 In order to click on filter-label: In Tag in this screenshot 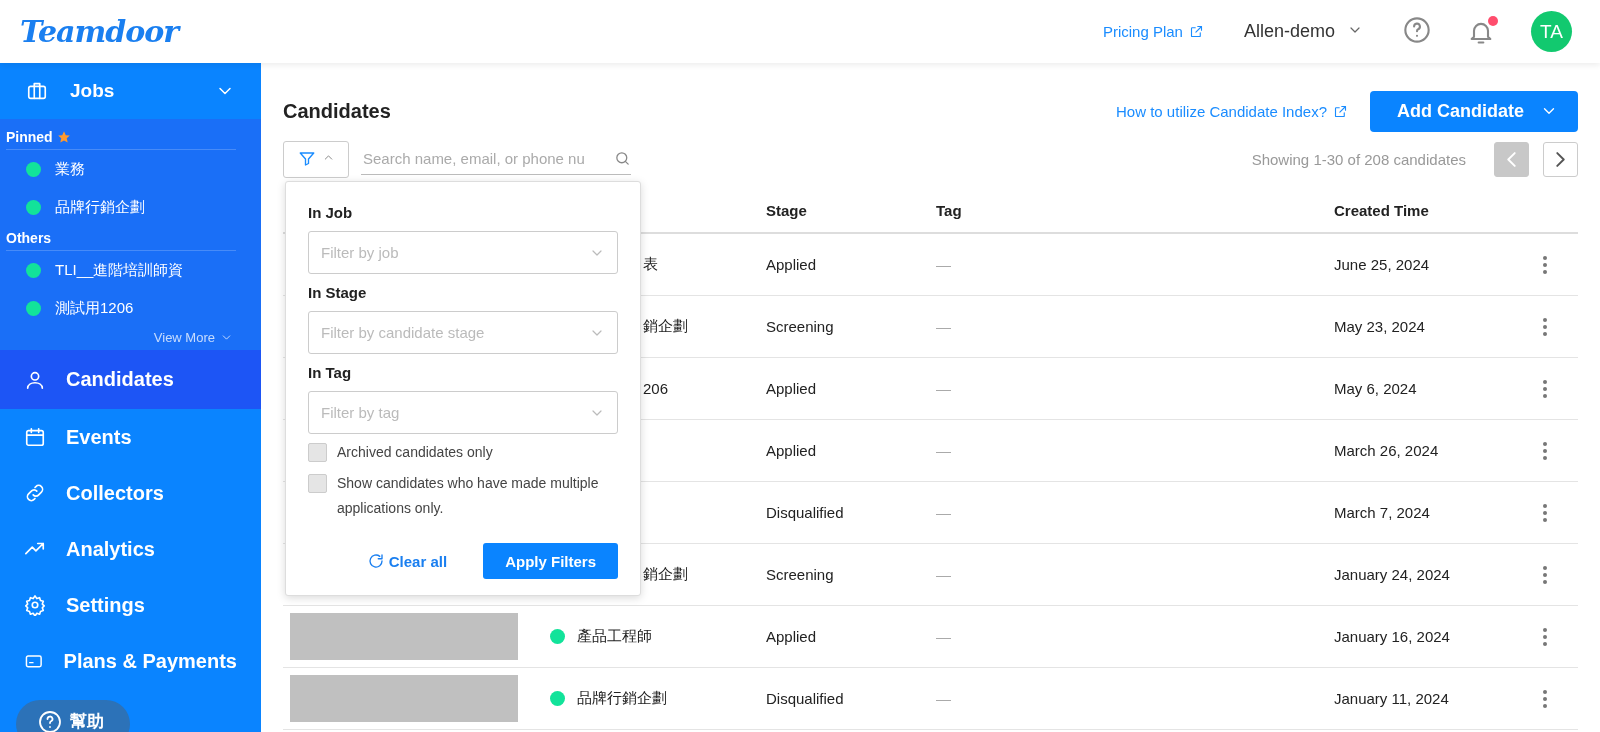, I will do `click(330, 372)`.